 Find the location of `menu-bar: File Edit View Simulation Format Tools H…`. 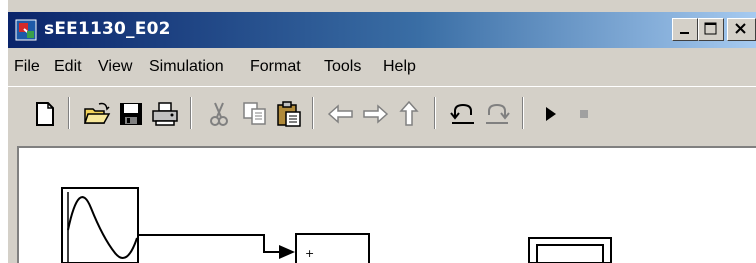

menu-bar: File Edit View Simulation Format Tools H… is located at coordinates (382, 67).